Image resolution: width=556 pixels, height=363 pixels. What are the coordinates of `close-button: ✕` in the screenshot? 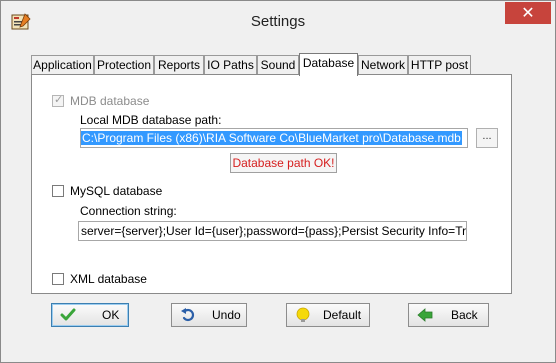 It's located at (528, 13).